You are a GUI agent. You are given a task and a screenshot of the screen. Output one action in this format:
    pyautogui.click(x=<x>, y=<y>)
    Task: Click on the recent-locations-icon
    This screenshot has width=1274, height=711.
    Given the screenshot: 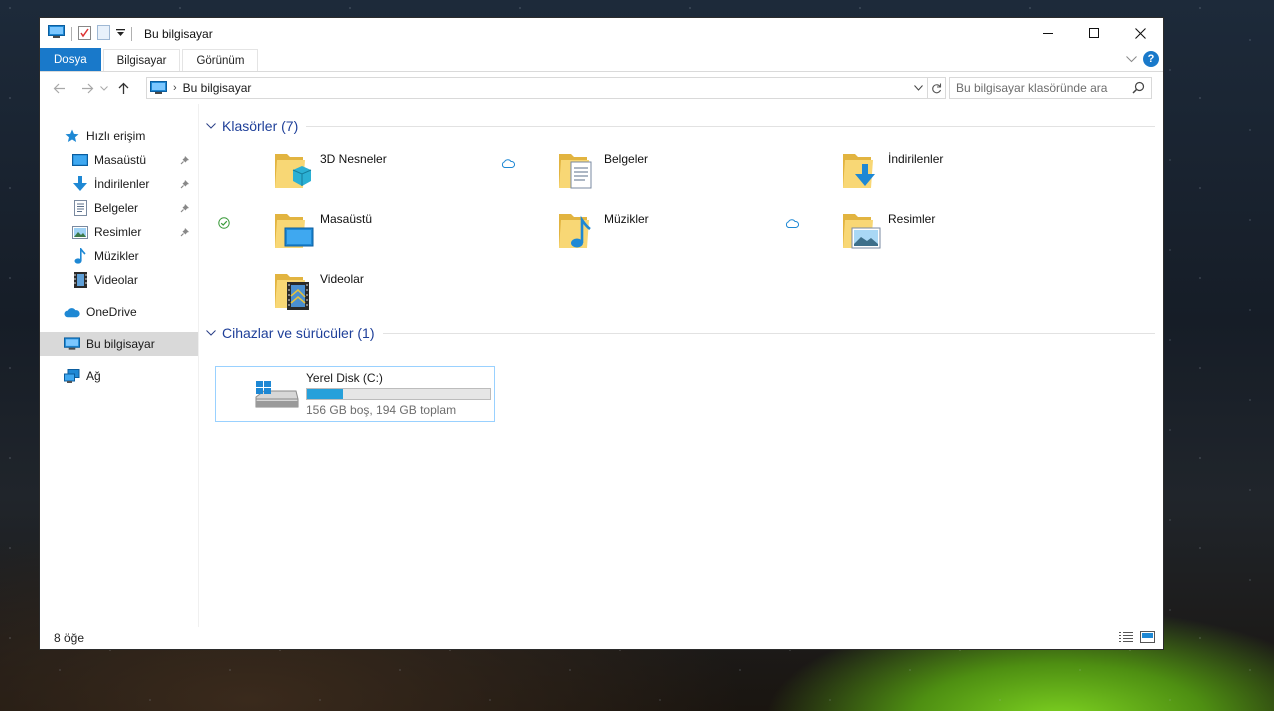 What is the action you would take?
    pyautogui.click(x=104, y=88)
    